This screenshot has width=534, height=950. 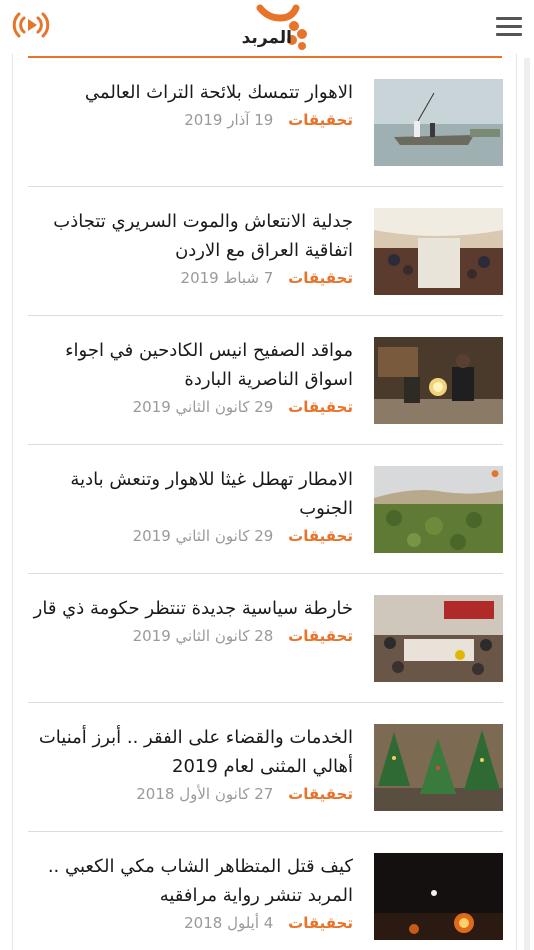 I want to click on hamburger-menu-icon, so click(x=509, y=27).